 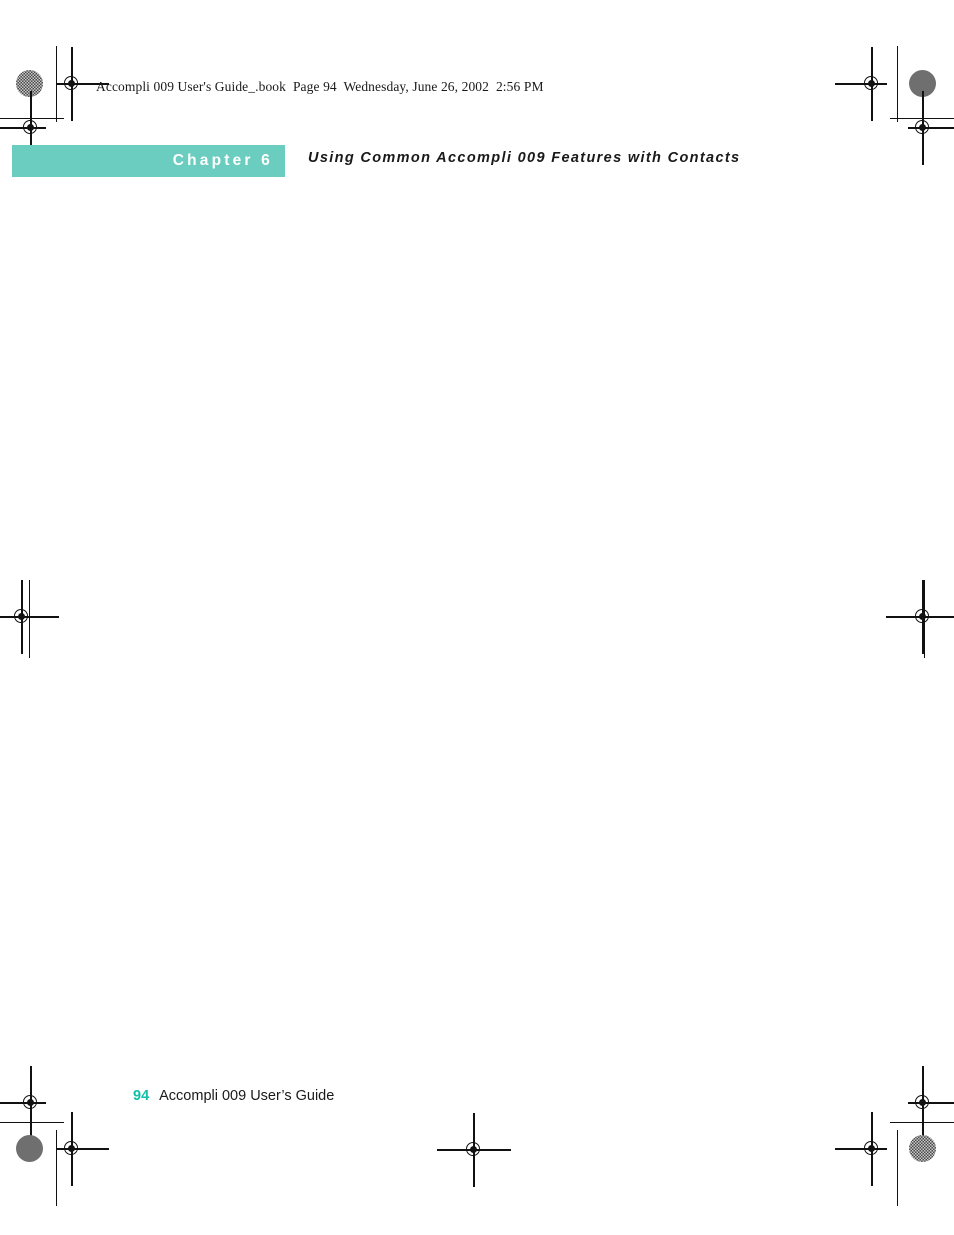 What do you see at coordinates (925, 619) in the screenshot?
I see `trim-line-right-middle` at bounding box center [925, 619].